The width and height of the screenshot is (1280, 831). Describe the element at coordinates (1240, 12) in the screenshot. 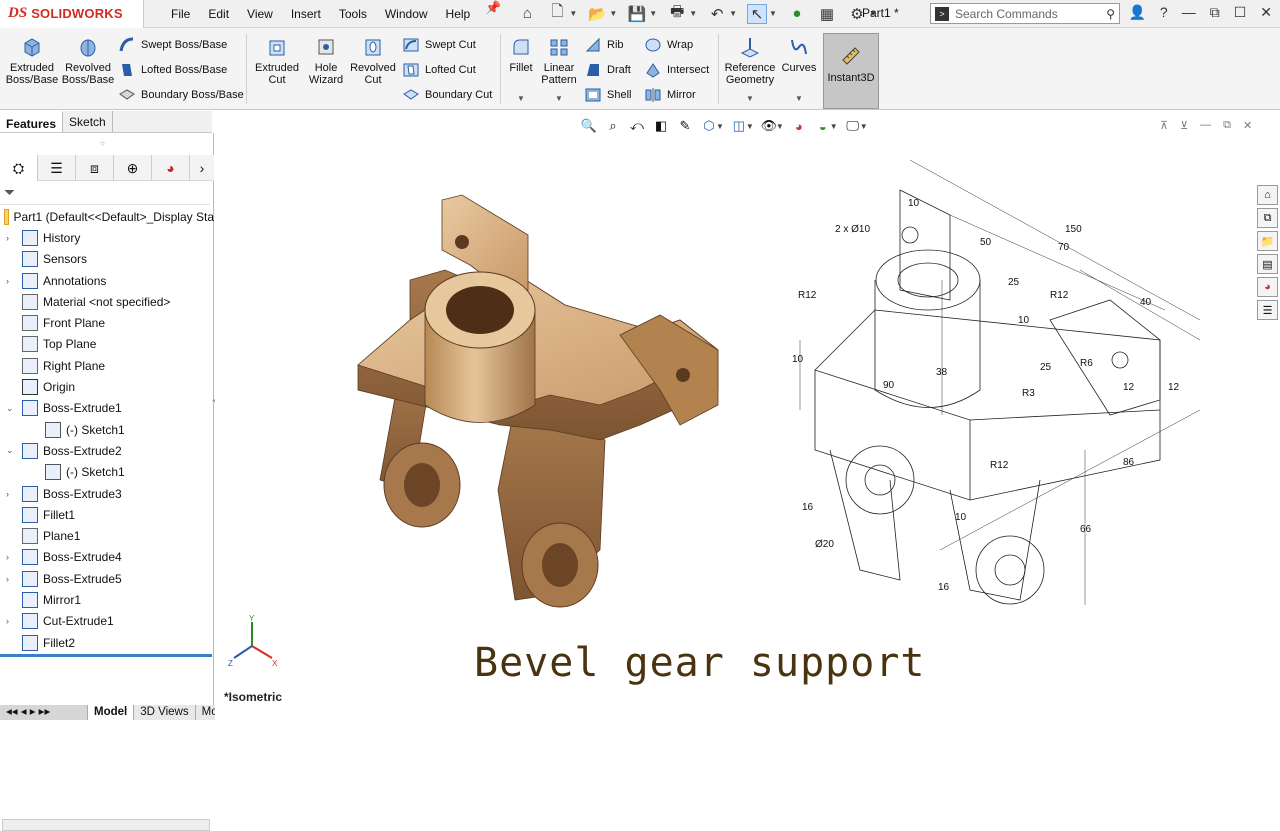

I see `maximize-icon: ☐` at that location.